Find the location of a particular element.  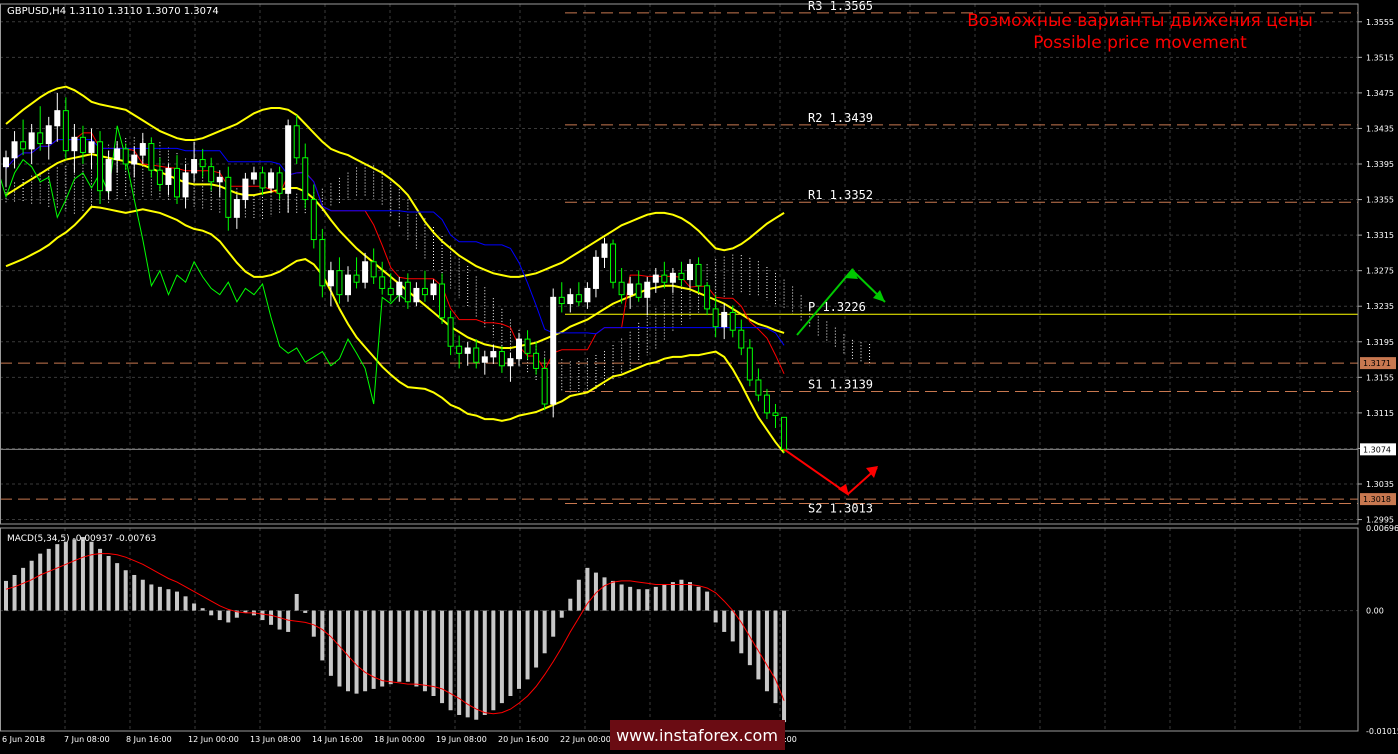

price-label: 1.3018 is located at coordinates (1377, 499).